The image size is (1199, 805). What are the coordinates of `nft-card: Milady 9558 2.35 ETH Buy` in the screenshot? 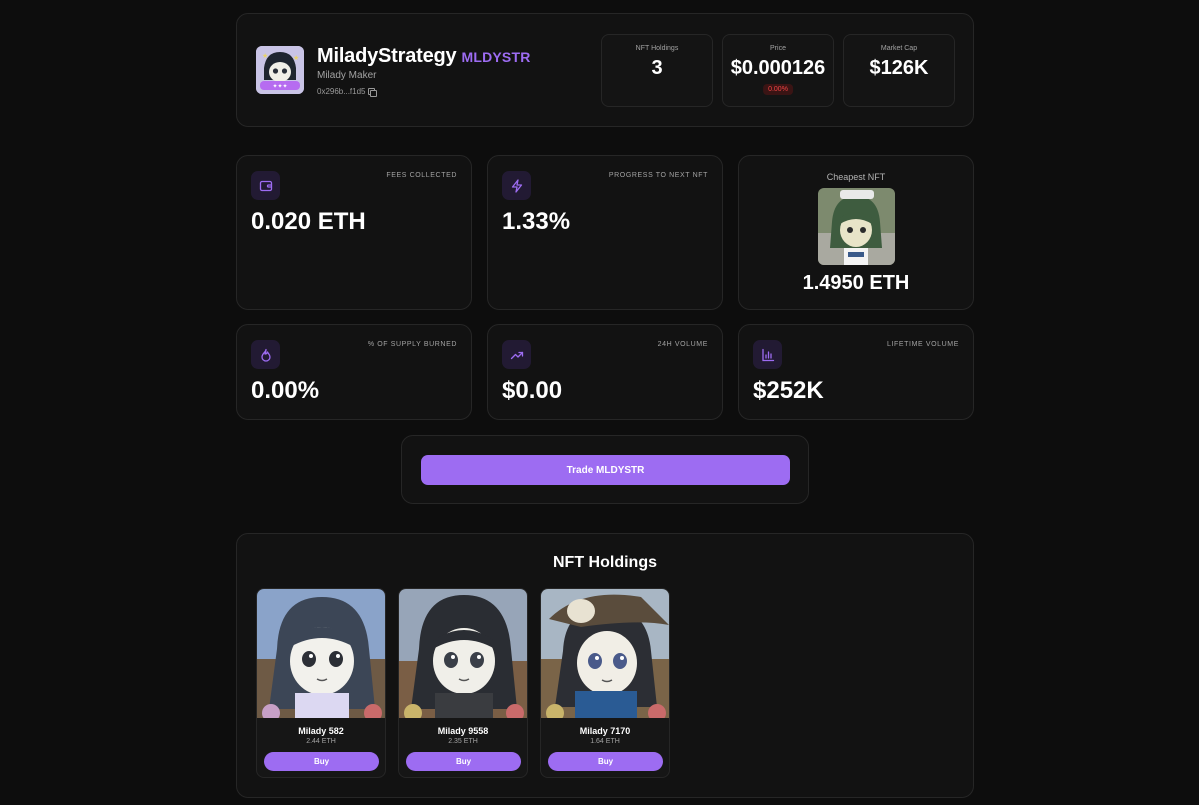 It's located at (463, 683).